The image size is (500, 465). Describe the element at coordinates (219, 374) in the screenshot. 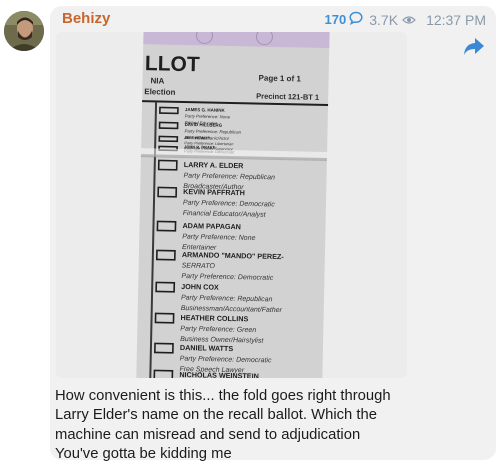

I see `candidate-name: NICHOLAS WEINSTEIN` at that location.